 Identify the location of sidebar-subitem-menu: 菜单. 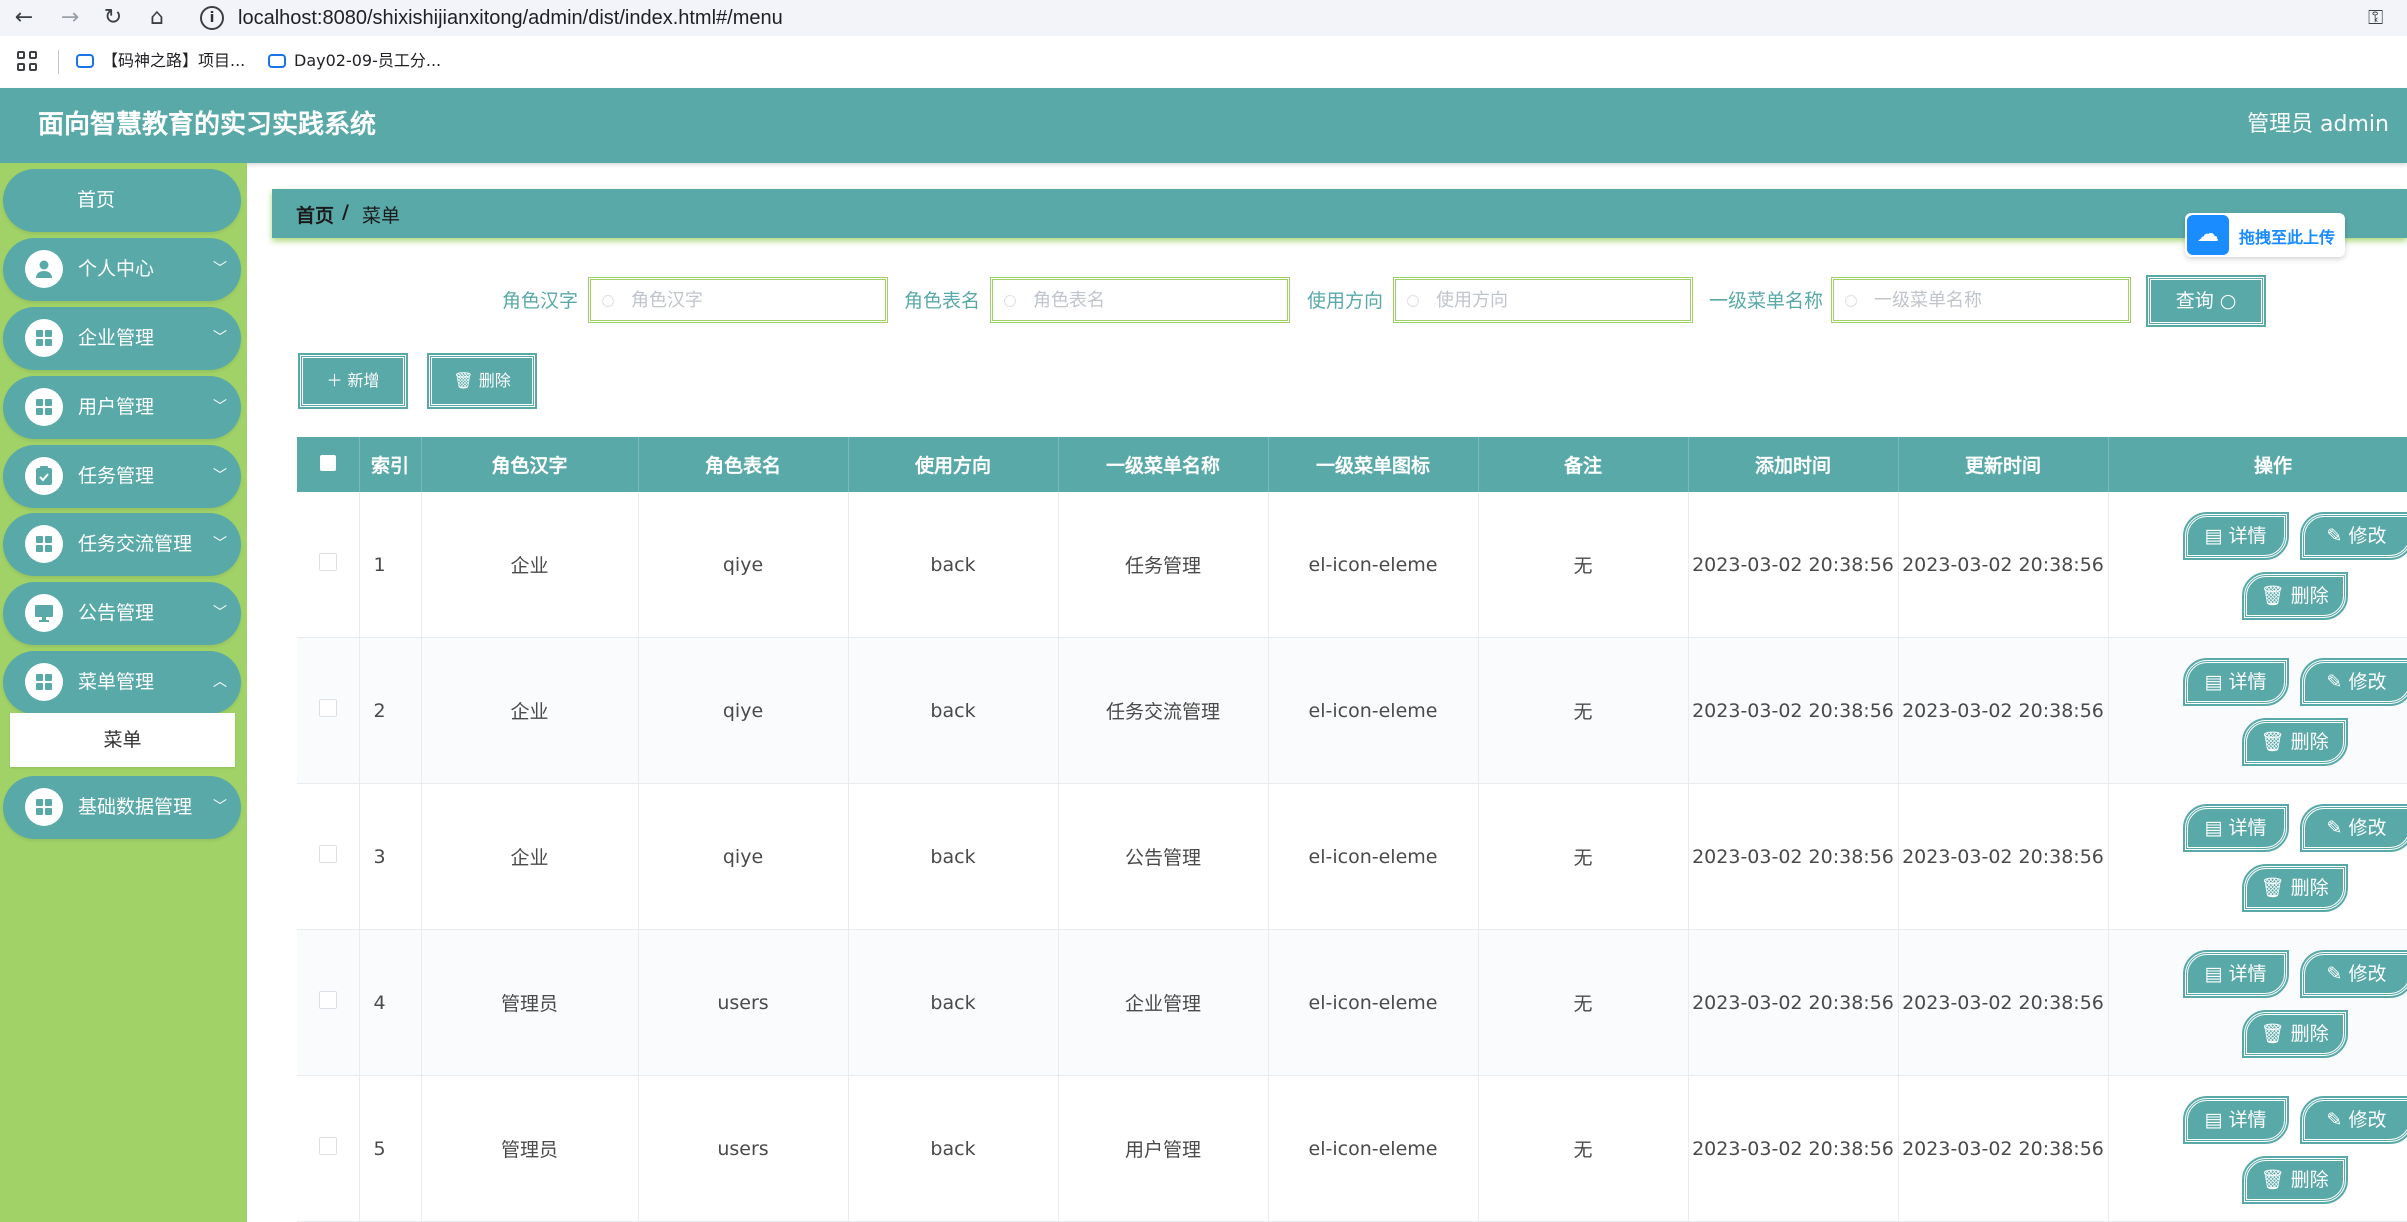
(122, 740).